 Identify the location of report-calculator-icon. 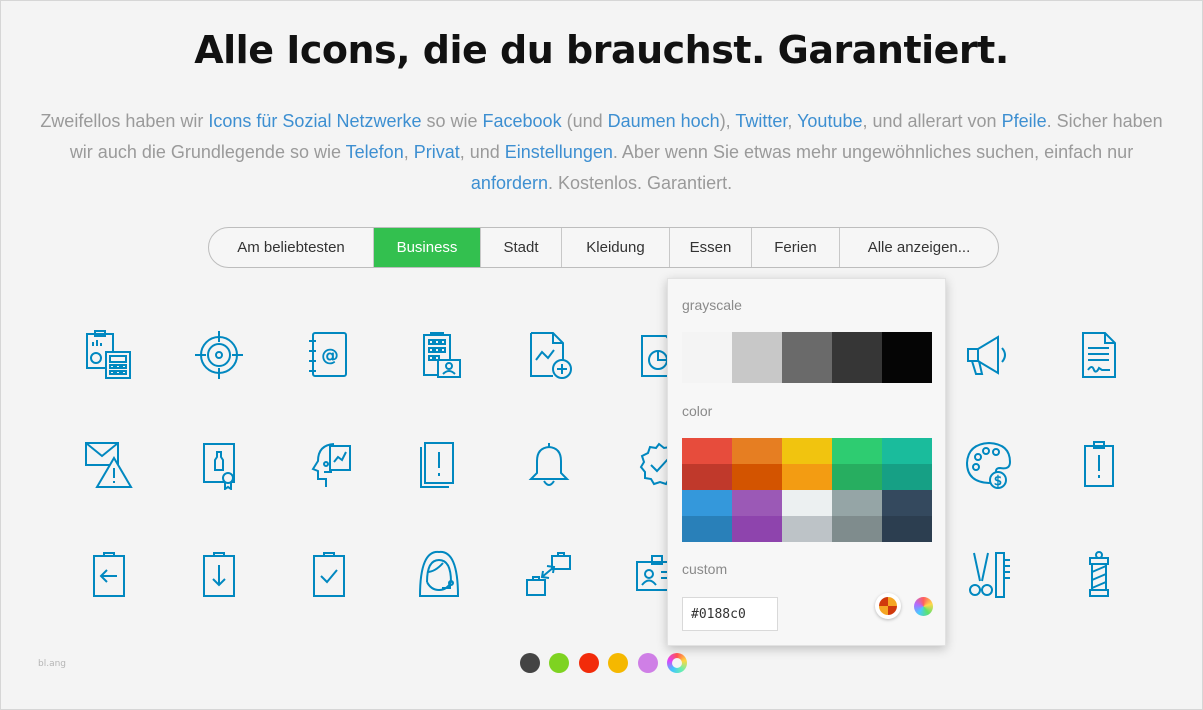
(109, 355).